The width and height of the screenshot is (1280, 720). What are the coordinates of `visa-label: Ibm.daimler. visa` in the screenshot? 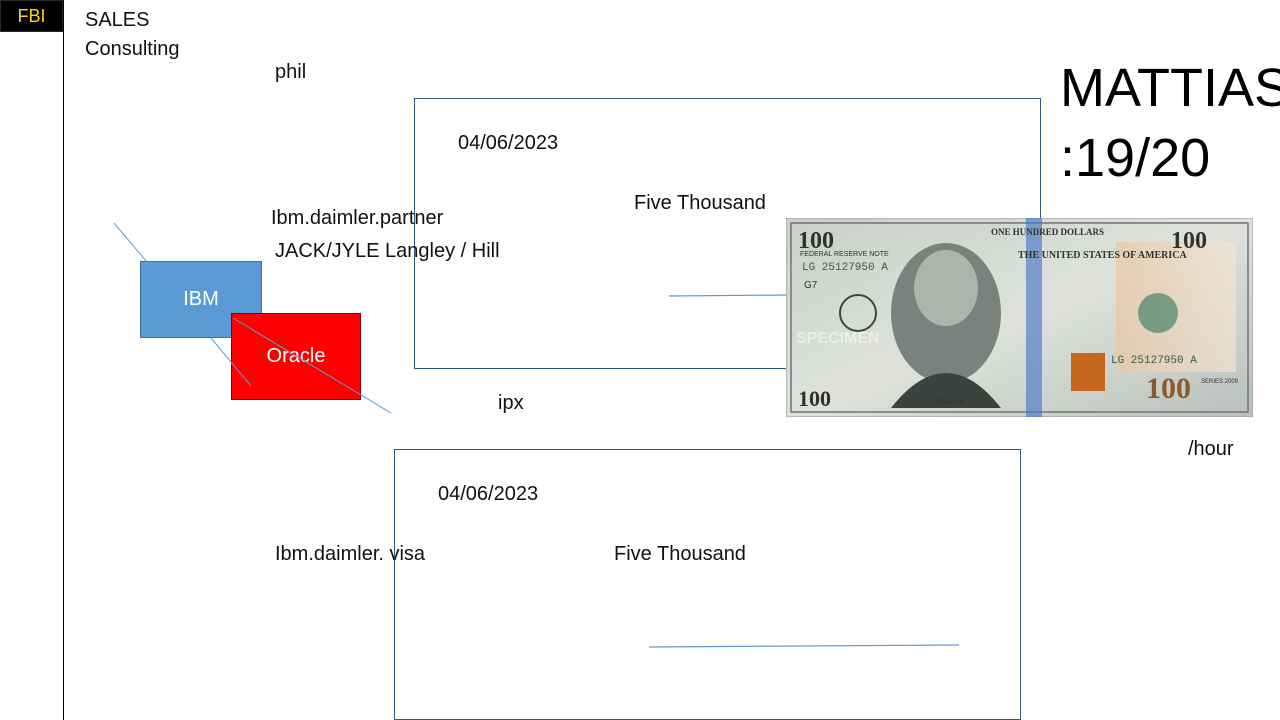 It's located at (350, 554).